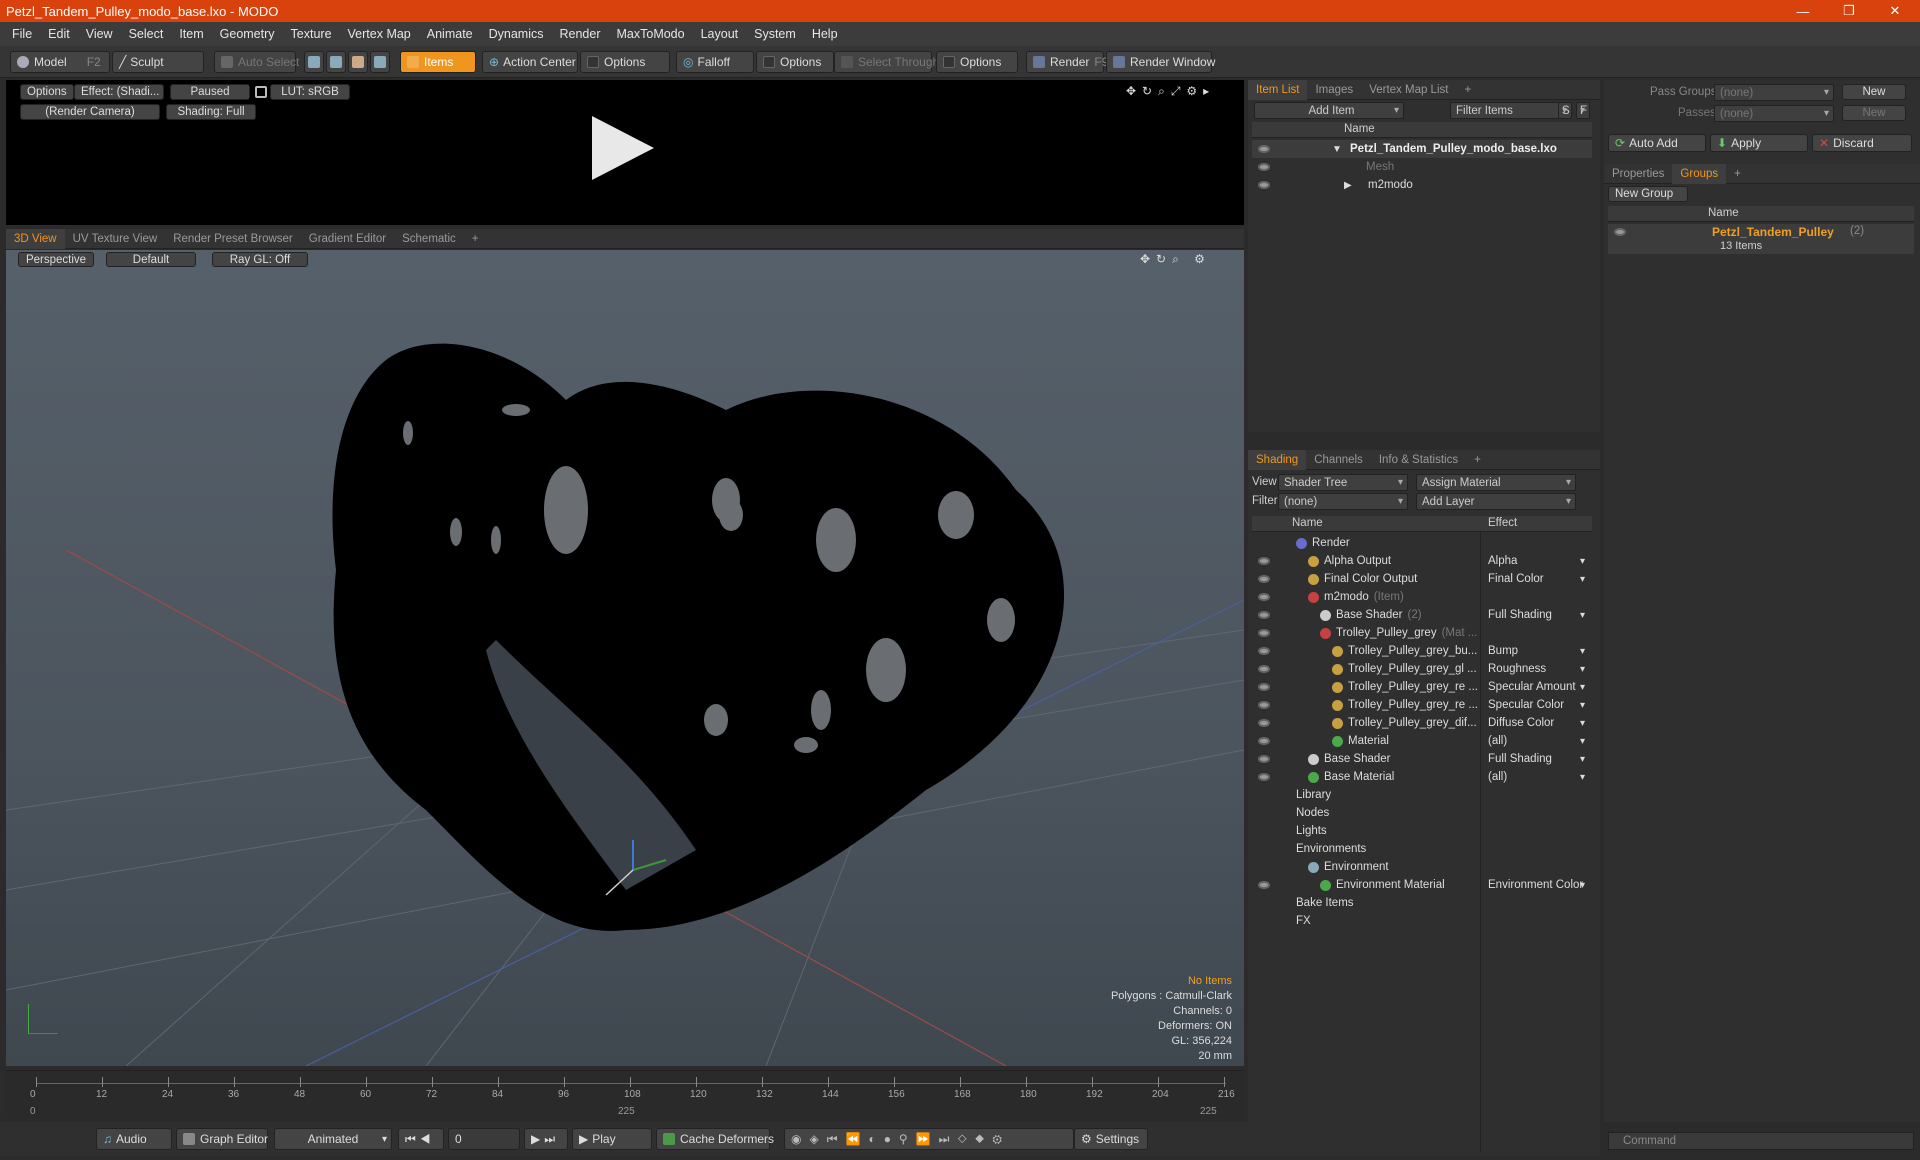 This screenshot has width=1920, height=1160. What do you see at coordinates (651, 34) in the screenshot?
I see `menu-maxtomodo: MaxToModo` at bounding box center [651, 34].